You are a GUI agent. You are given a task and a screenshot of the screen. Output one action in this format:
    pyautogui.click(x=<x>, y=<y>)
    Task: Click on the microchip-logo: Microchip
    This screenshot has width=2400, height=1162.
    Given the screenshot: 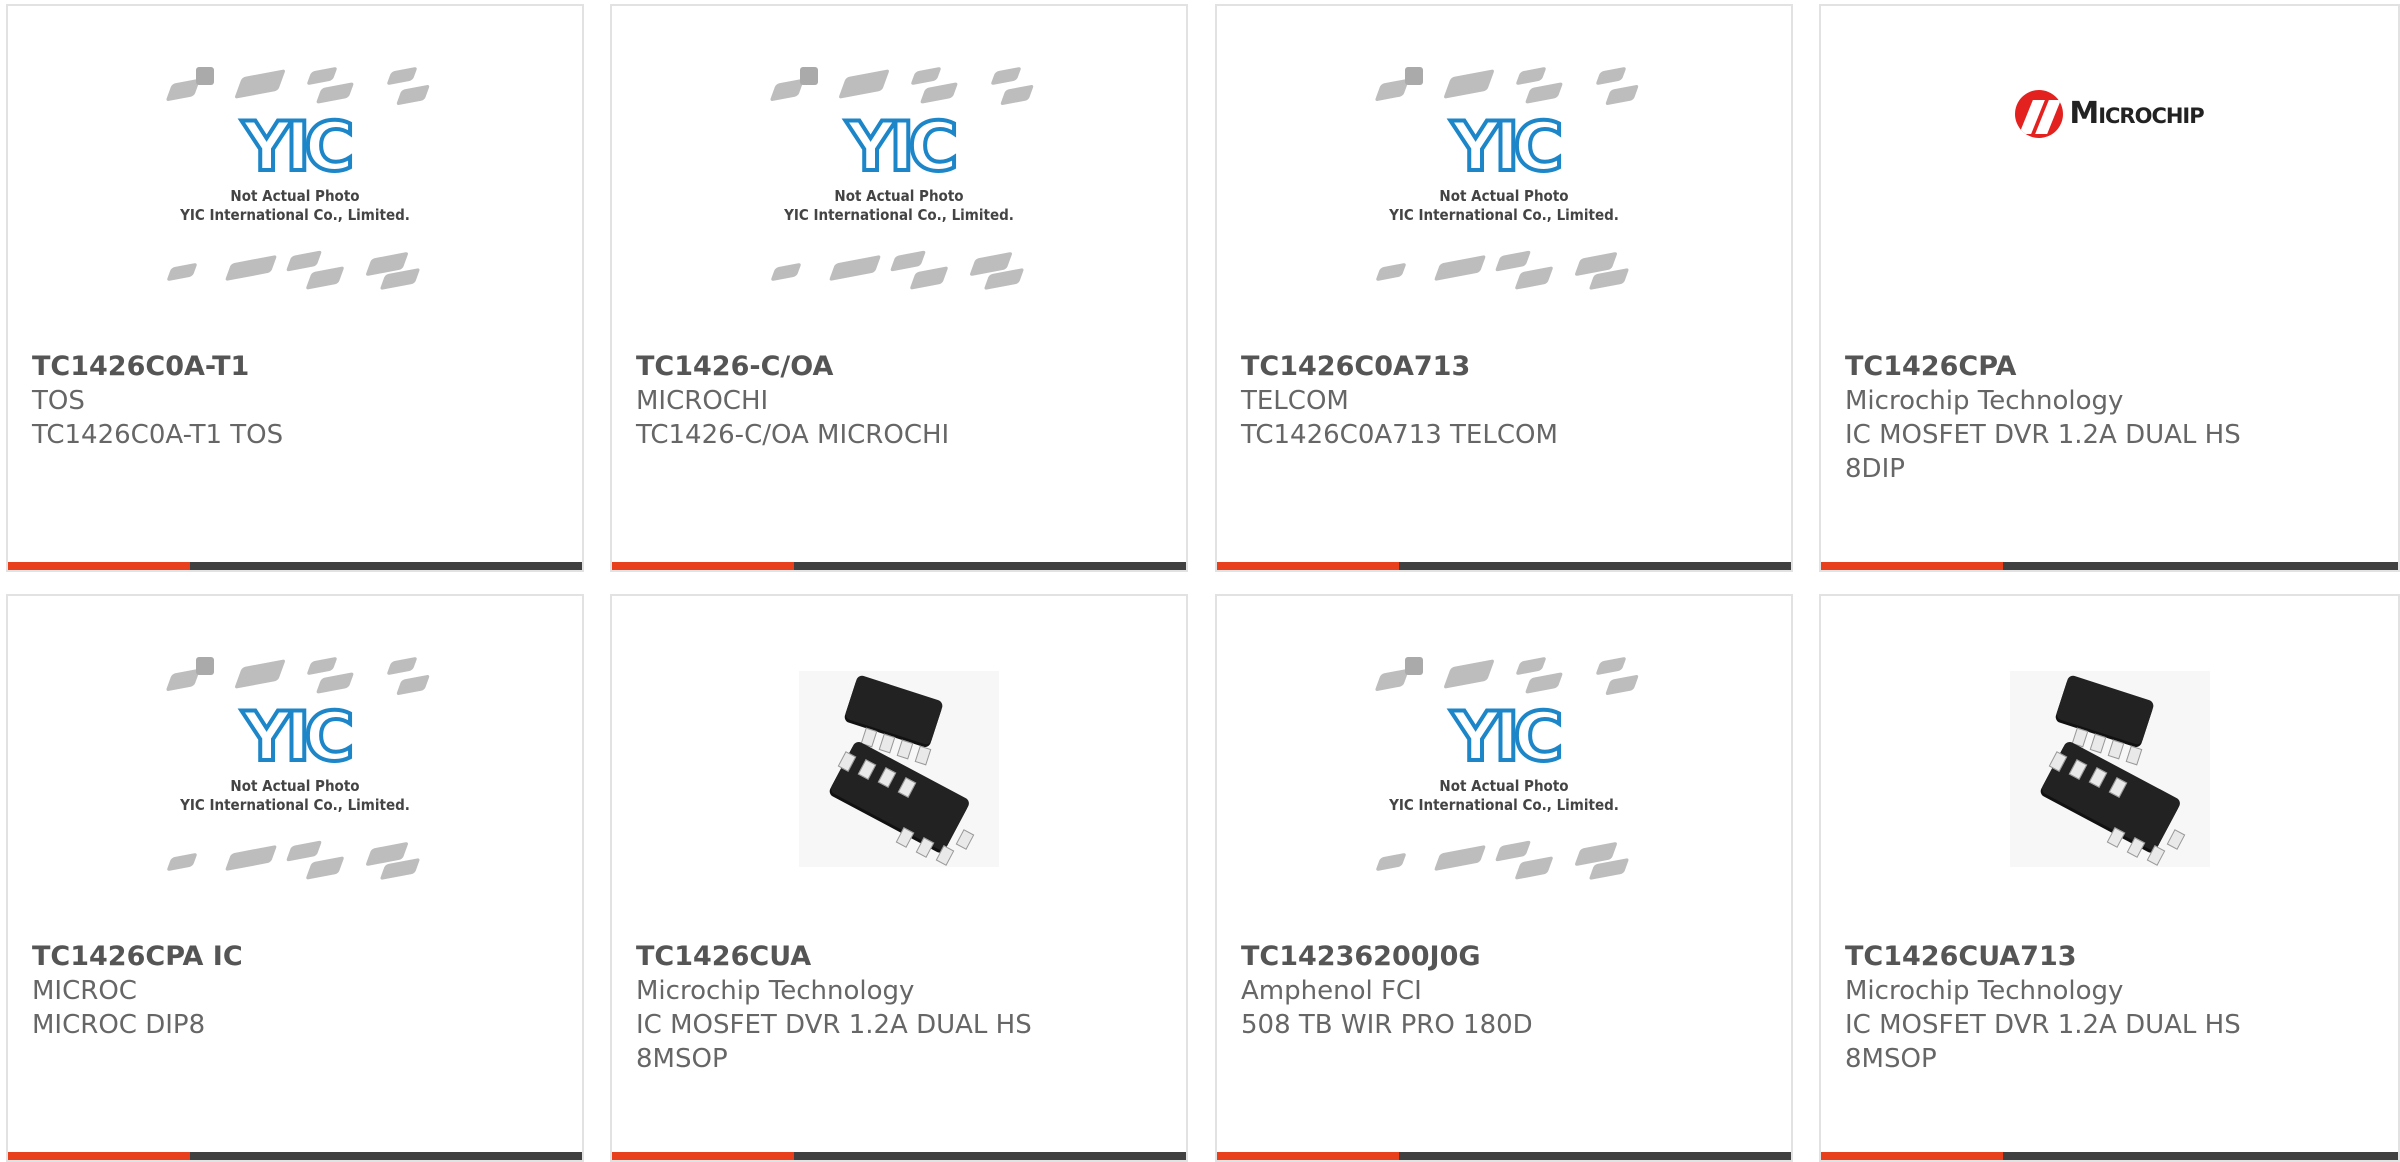 What is the action you would take?
    pyautogui.click(x=2110, y=113)
    